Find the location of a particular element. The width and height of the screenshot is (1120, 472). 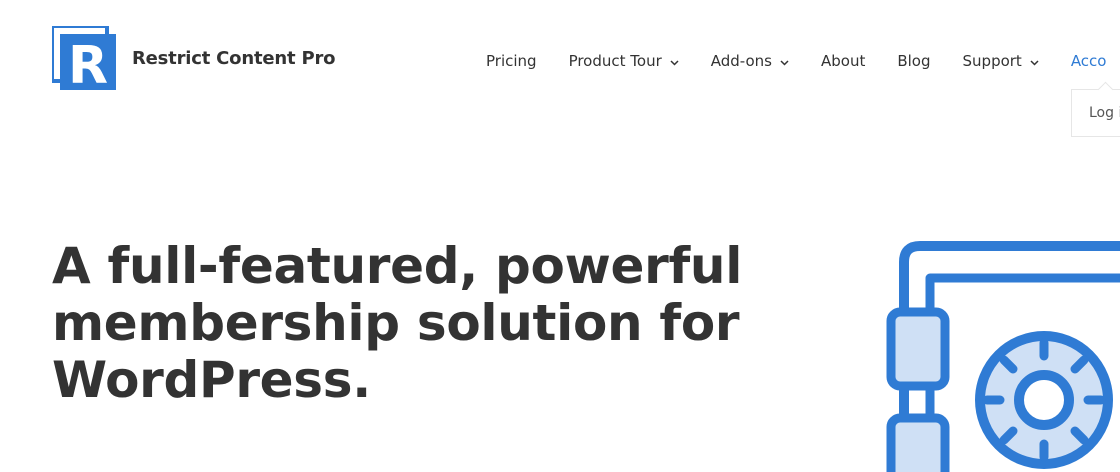

hero-headline-line: A full-featured, powerful is located at coordinates (397, 266).